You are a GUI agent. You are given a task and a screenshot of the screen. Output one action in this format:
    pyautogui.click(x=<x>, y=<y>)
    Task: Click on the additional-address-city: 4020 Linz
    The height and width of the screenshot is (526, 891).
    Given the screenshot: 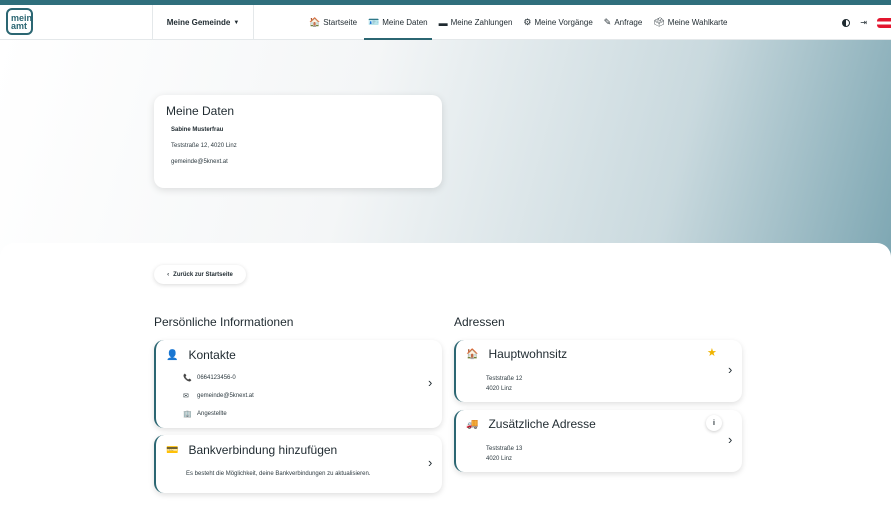 What is the action you would take?
    pyautogui.click(x=499, y=459)
    